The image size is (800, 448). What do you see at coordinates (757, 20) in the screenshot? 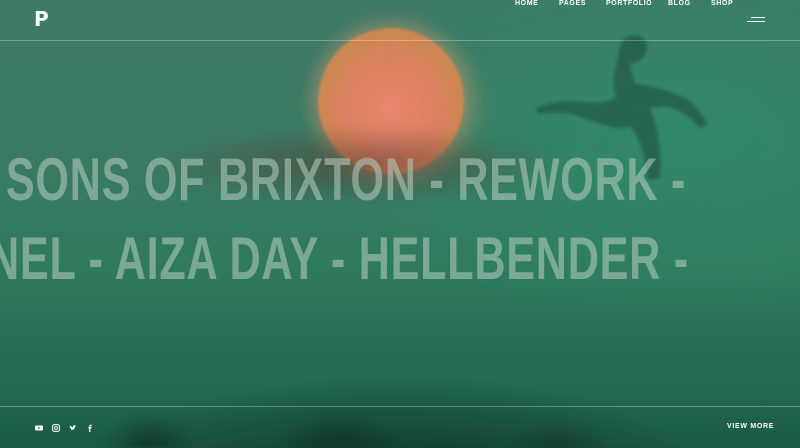
I see `hamburger-icon` at bounding box center [757, 20].